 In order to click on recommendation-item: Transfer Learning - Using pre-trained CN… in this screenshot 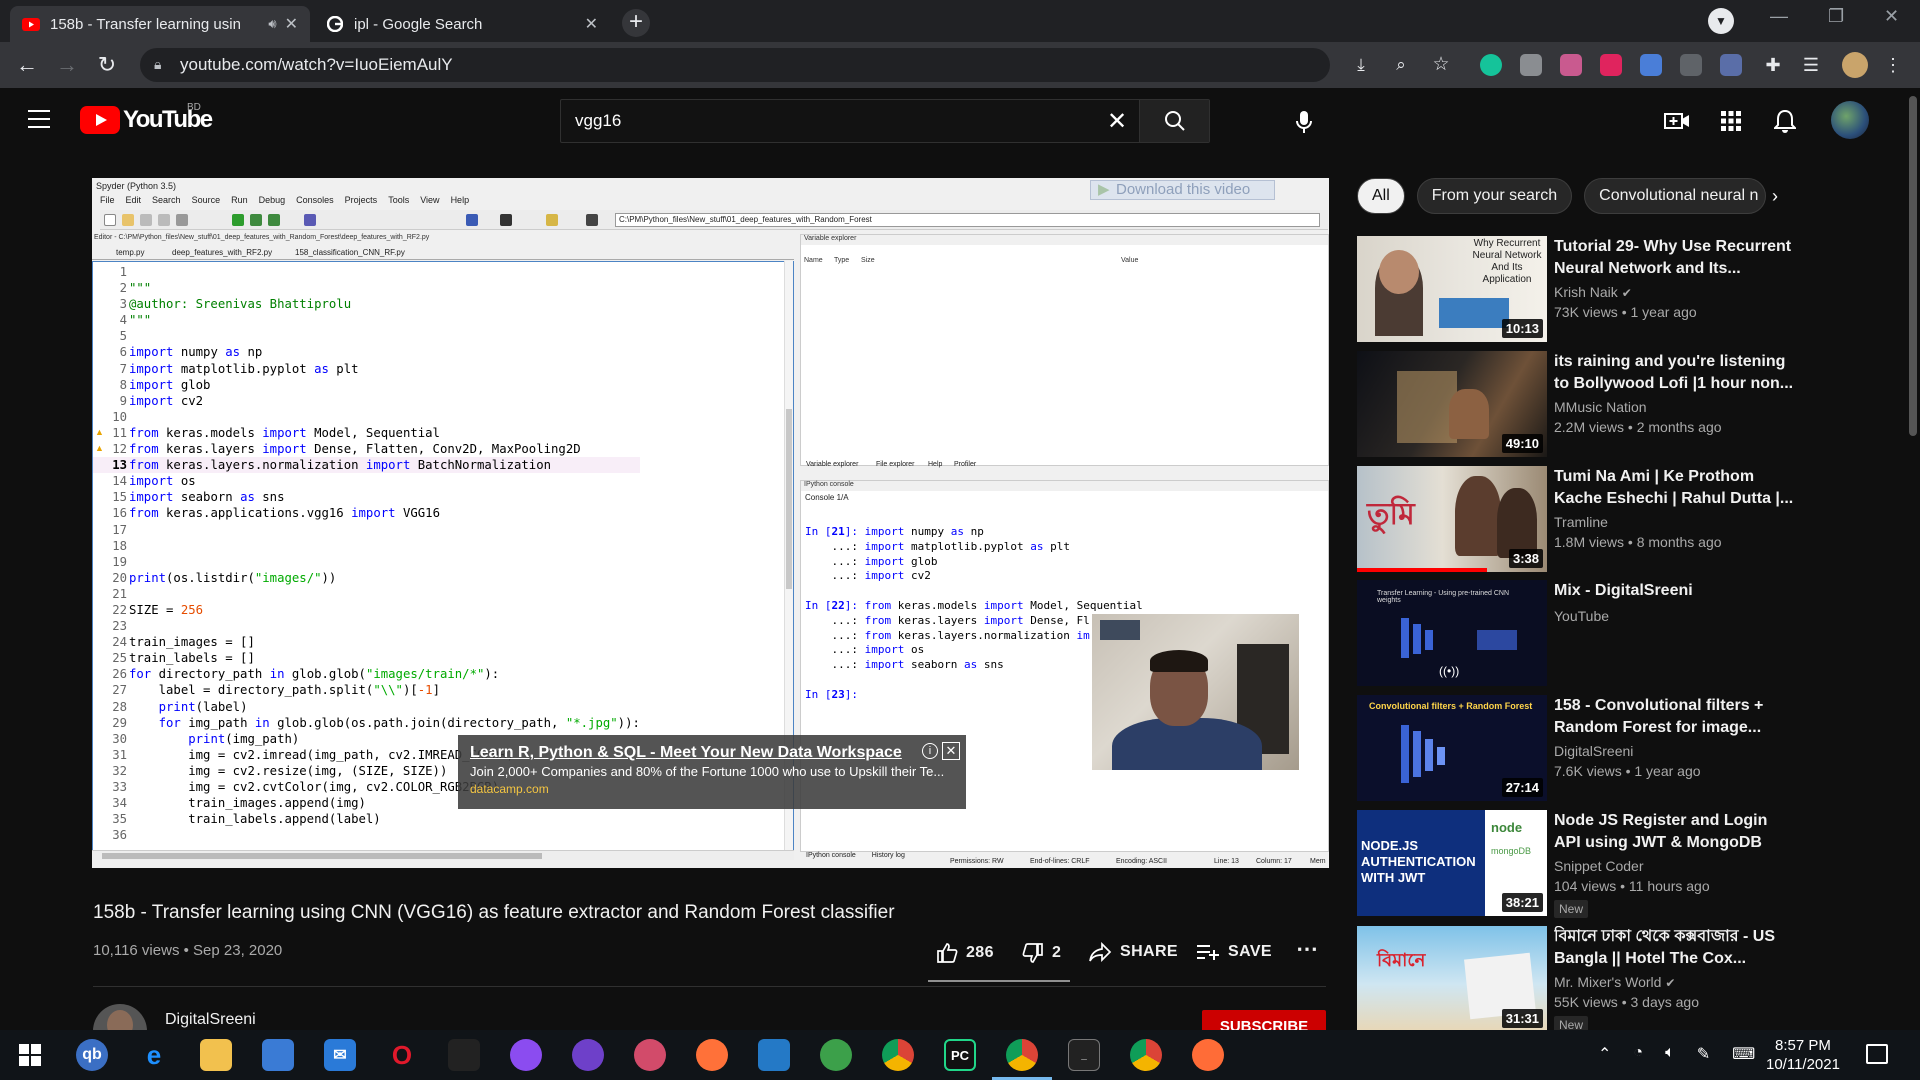, I will do `click(1627, 633)`.